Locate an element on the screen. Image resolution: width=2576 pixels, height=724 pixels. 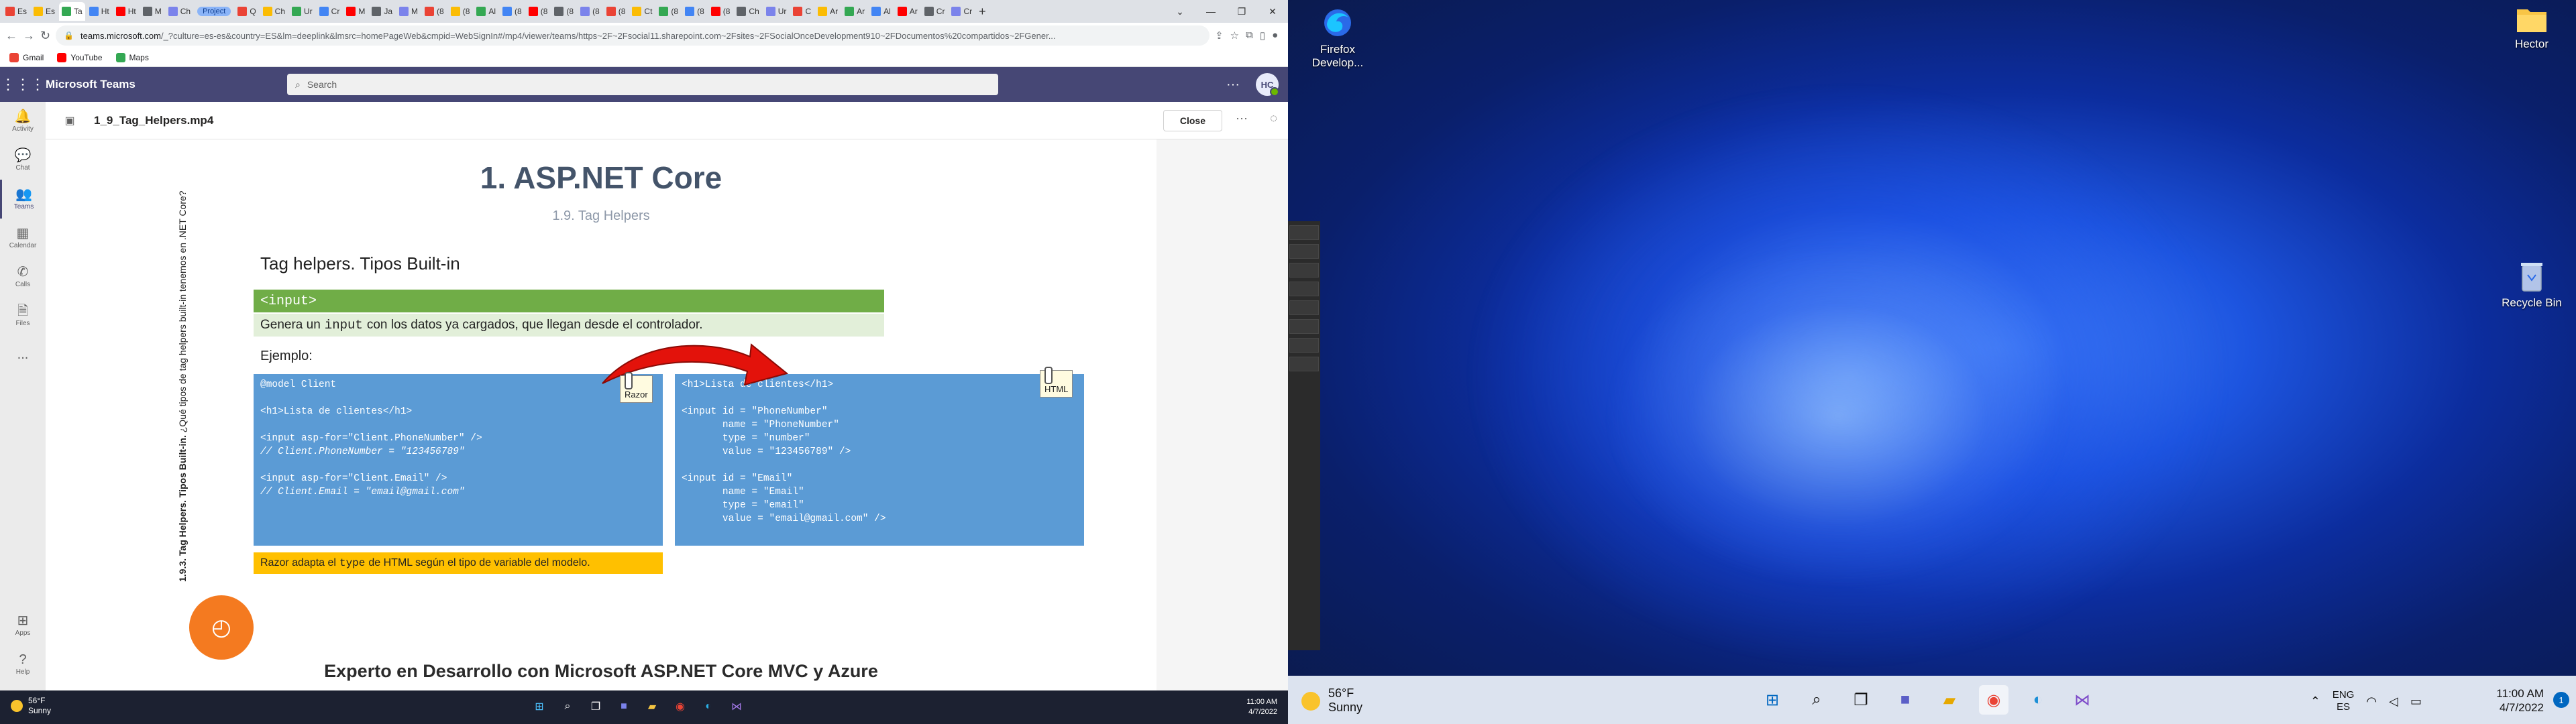
rail-item-calls: ✆ Calls is located at coordinates (23, 276).